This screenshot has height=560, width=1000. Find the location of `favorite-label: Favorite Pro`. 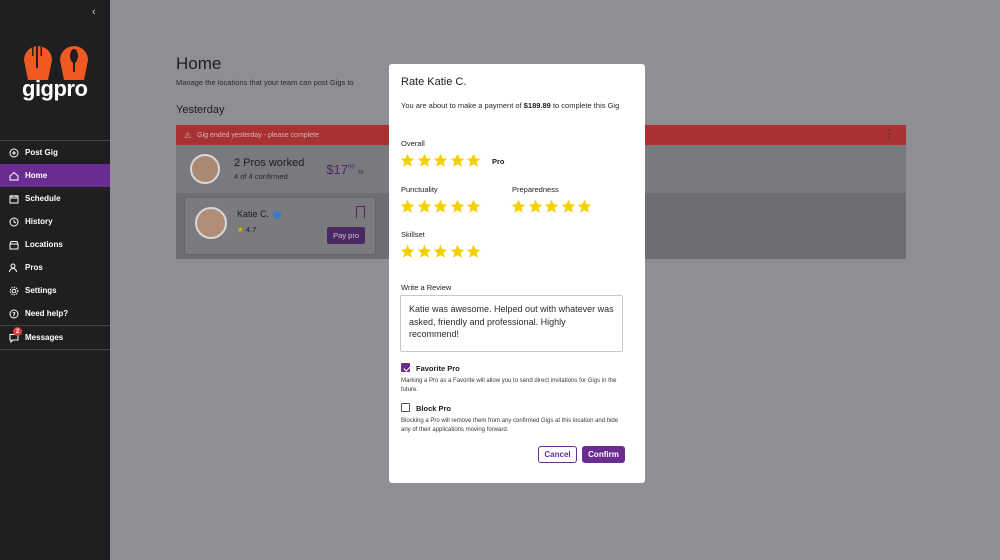

favorite-label: Favorite Pro is located at coordinates (438, 368).